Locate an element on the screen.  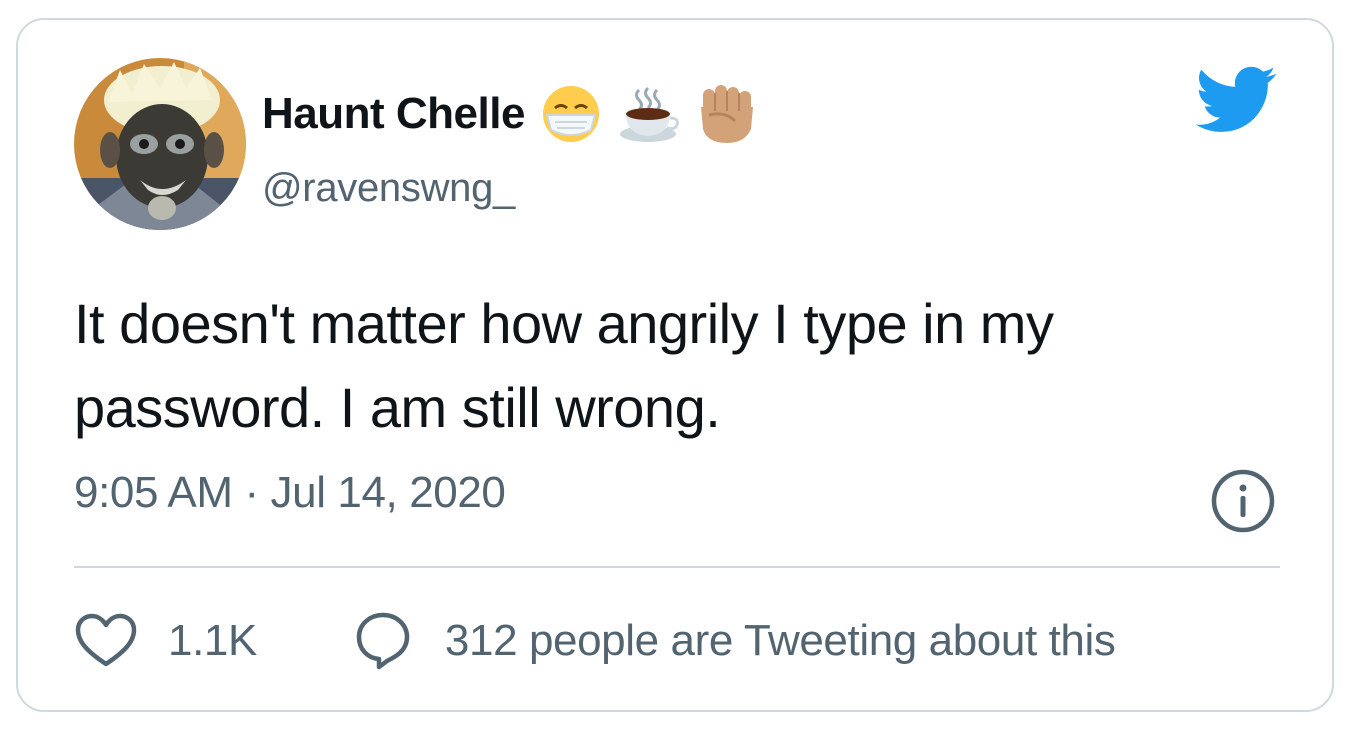
tweet-actions: 1.1K 312 people are Tweeting about this is located at coordinates (595, 641).